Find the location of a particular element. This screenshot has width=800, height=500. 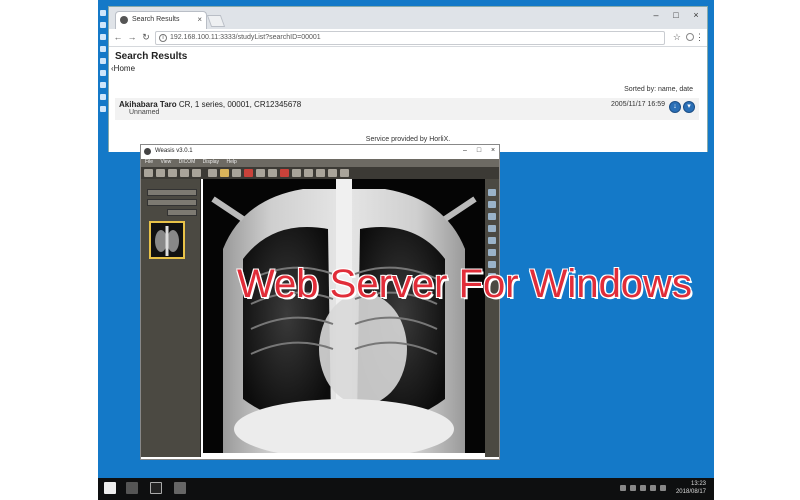

series-thumbnail is located at coordinates (167, 240).